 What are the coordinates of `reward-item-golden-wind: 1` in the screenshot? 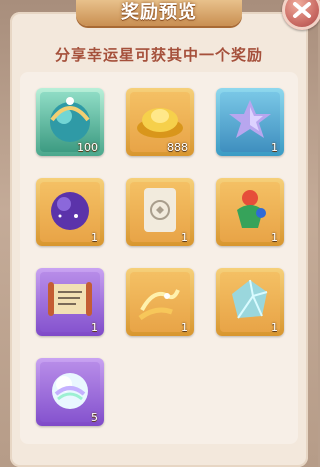 It's located at (160, 302).